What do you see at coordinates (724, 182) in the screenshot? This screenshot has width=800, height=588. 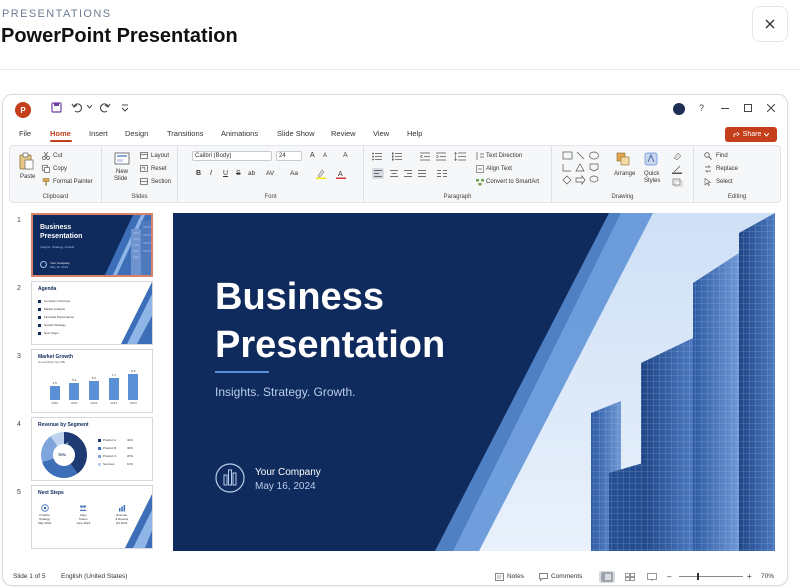 I see `select-label: Select` at bounding box center [724, 182].